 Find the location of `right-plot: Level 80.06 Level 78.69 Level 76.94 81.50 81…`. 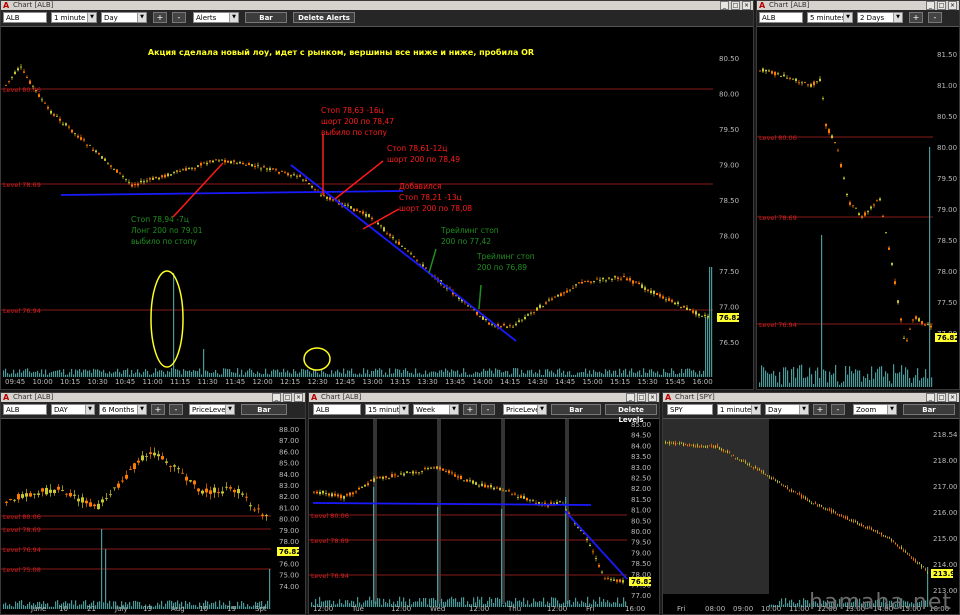

right-plot: Level 80.06 Level 78.69 Level 76.94 81.50 81… is located at coordinates (858, 208).